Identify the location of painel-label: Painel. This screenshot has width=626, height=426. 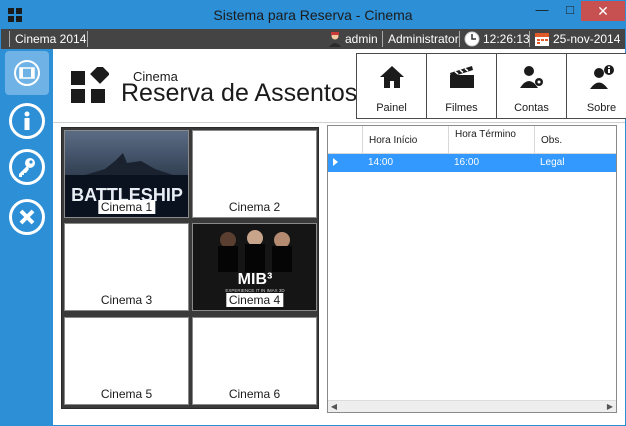
(391, 108).